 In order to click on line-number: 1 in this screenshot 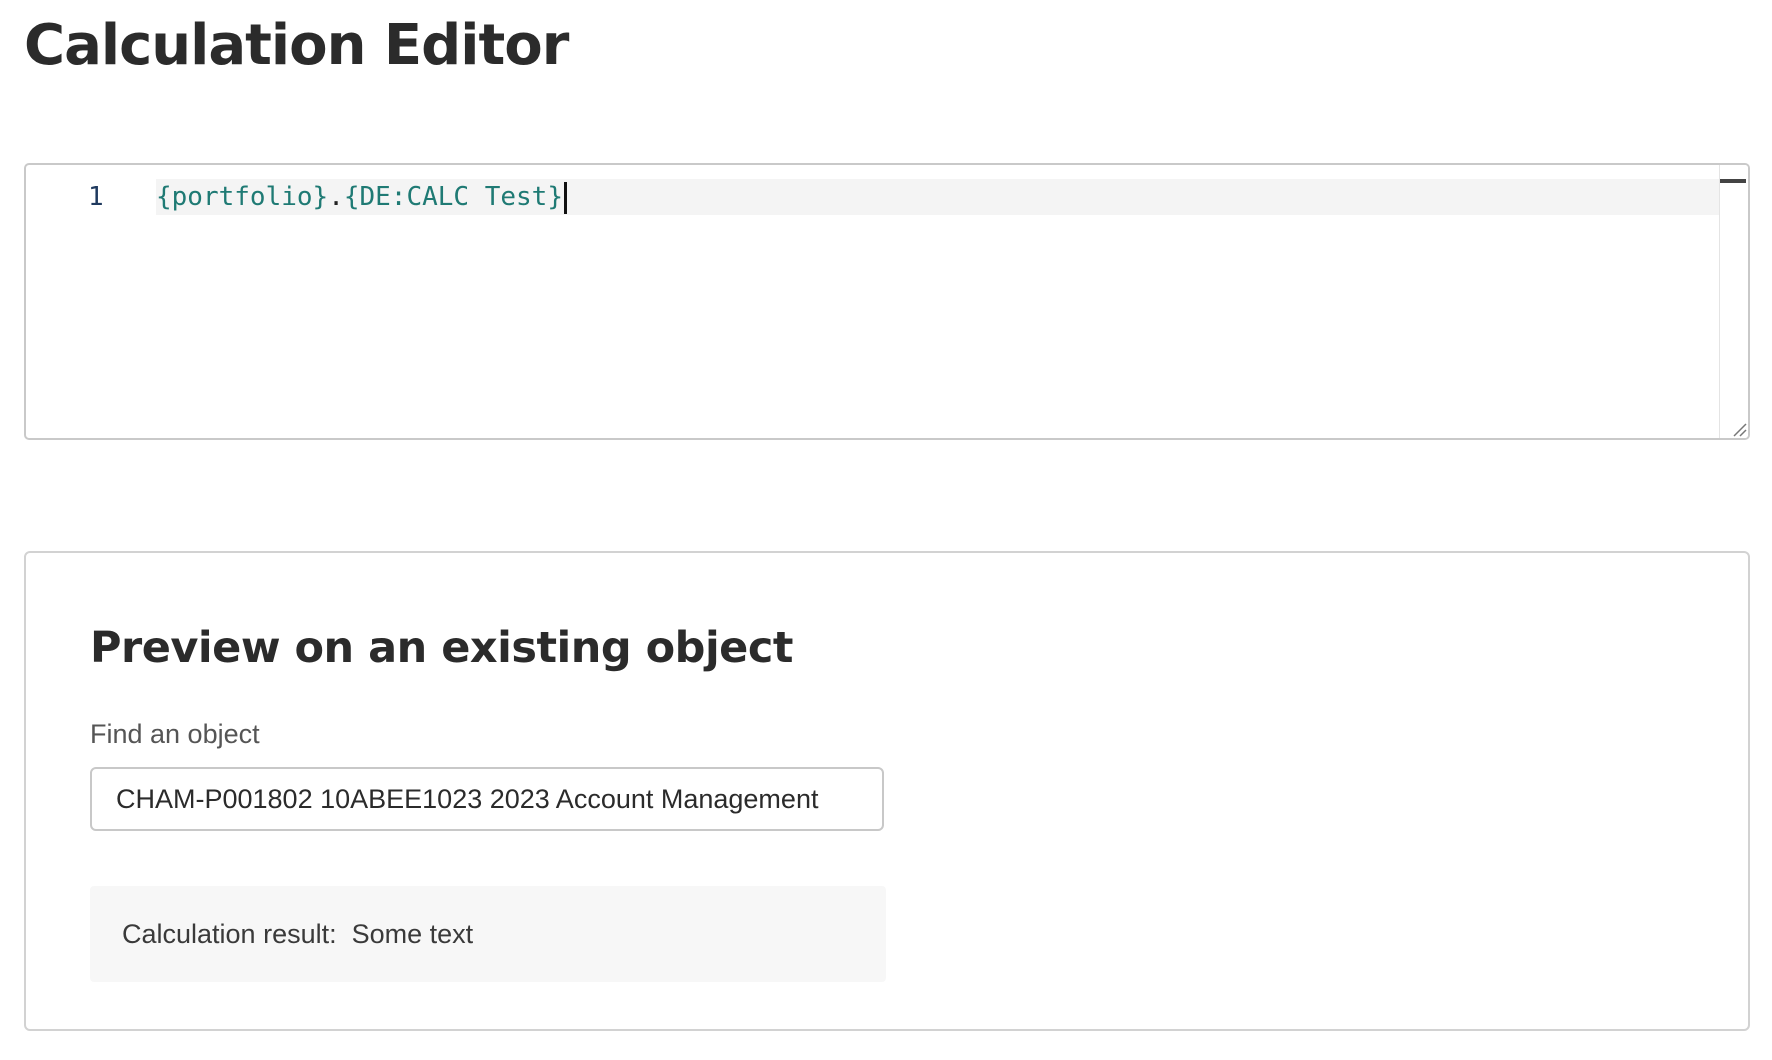, I will do `click(96, 197)`.